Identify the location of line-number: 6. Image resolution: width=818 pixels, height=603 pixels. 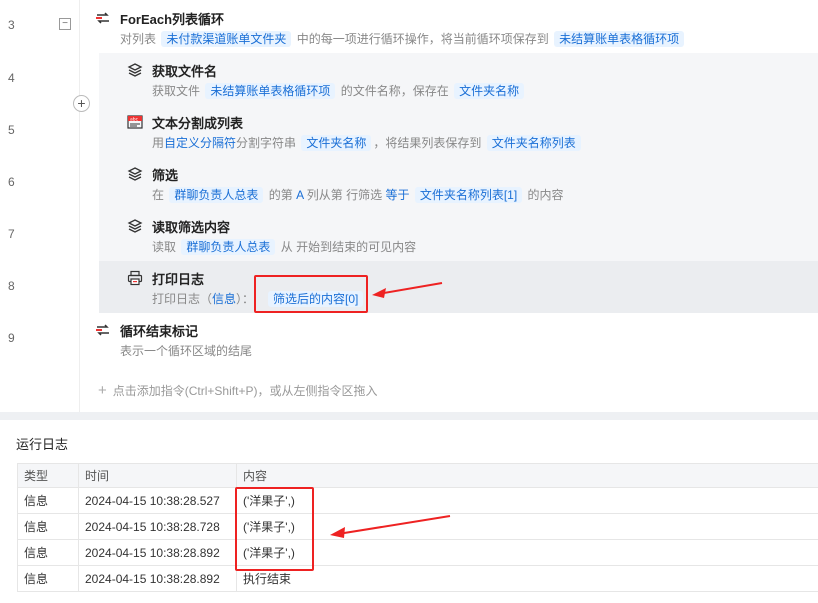
(11, 182).